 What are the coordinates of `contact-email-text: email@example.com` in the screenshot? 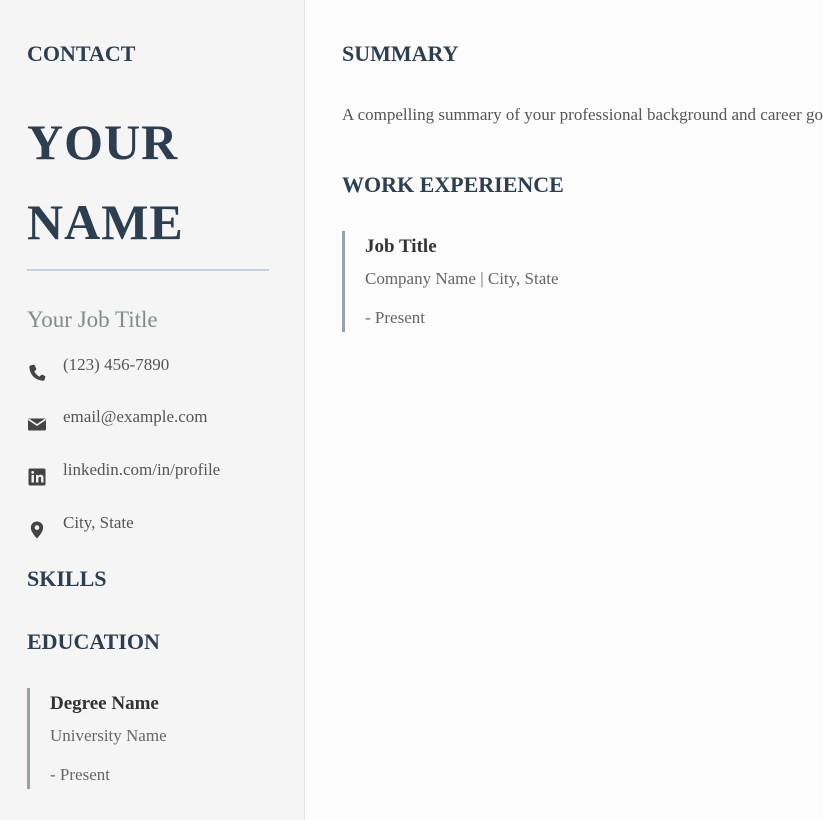 It's located at (135, 417).